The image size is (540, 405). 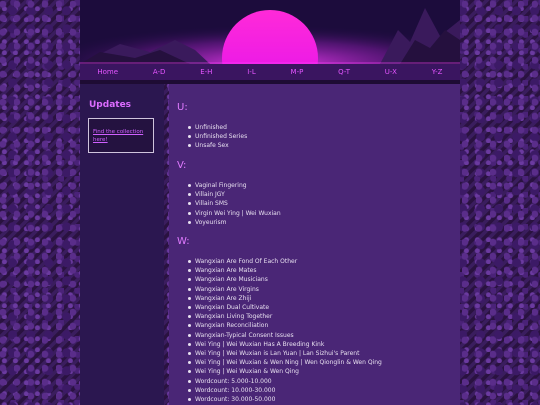 I want to click on list-item: Villain SMS, so click(x=234, y=203).